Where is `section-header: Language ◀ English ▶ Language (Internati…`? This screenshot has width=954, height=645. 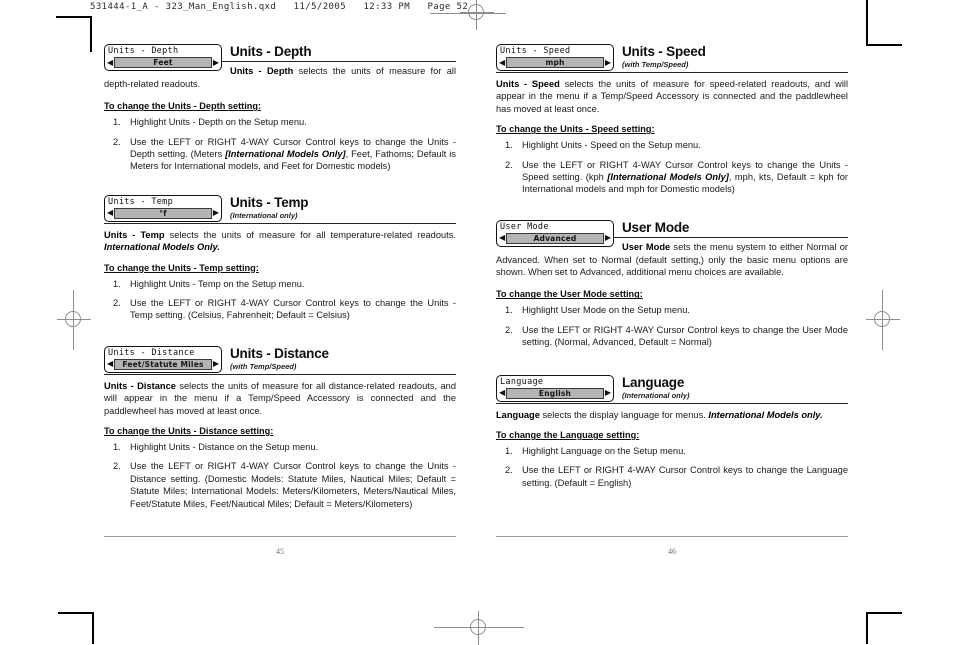
section-header: Language ◀ English ▶ Language (Internati… is located at coordinates (672, 391).